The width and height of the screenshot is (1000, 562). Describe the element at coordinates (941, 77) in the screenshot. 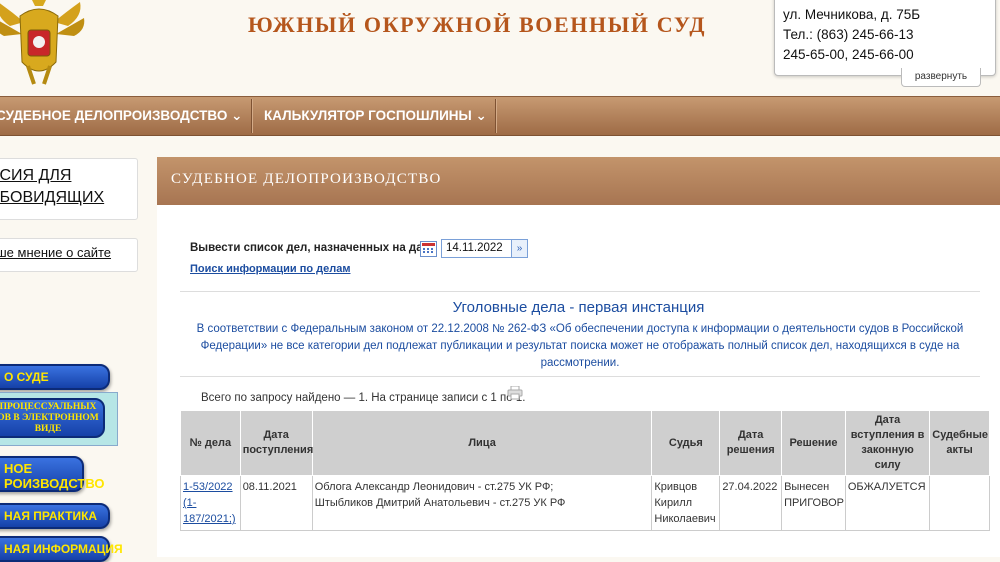

I see `expand-contacts-button: развернуть` at that location.